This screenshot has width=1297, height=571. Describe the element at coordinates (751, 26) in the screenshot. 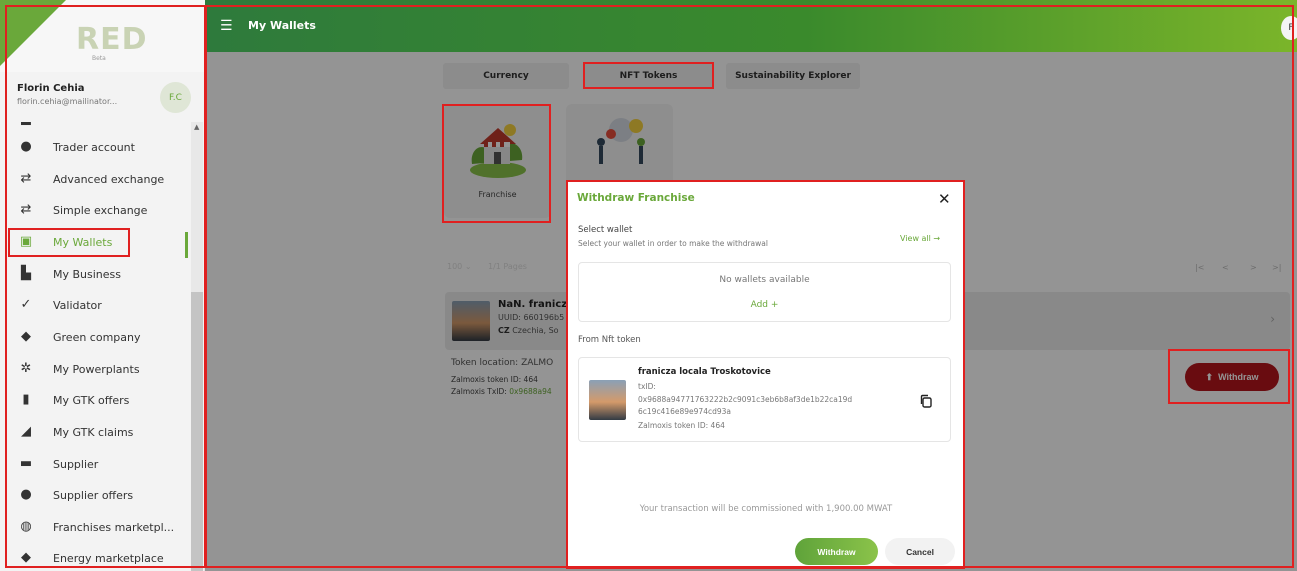

I see `top-bar: ☰ My Wallets F` at that location.